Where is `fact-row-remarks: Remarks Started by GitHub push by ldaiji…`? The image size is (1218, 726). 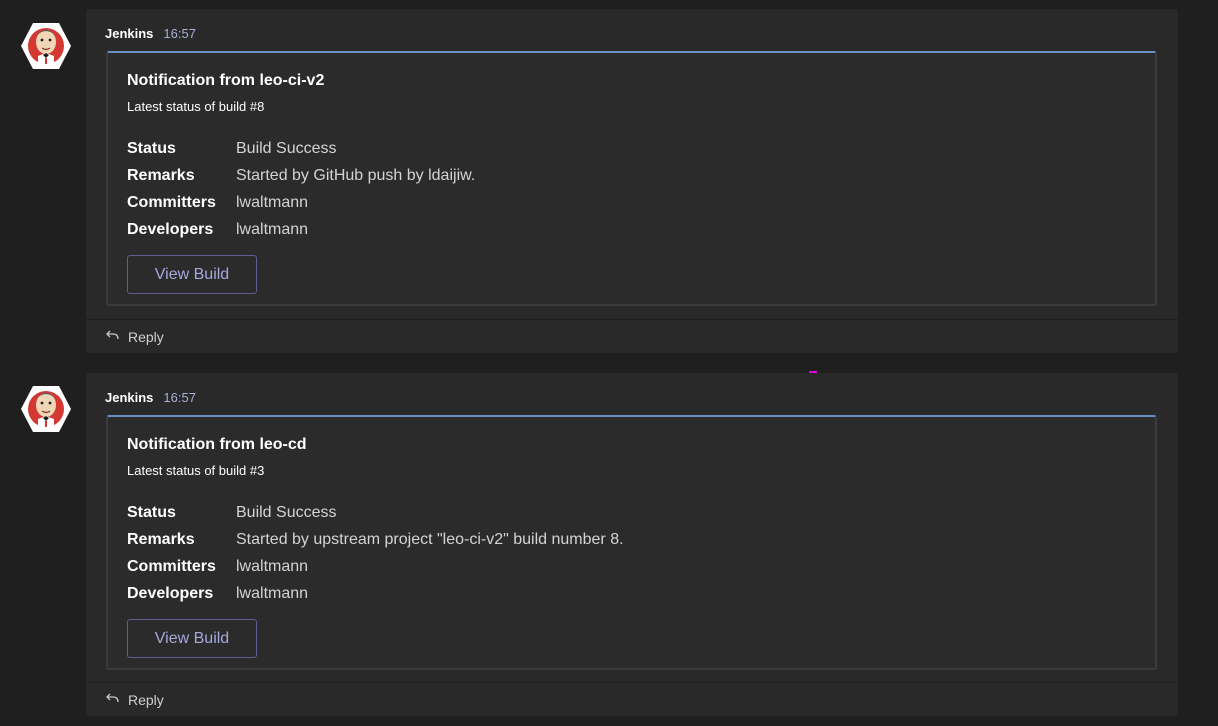
fact-row-remarks: Remarks Started by GitHub push by ldaiji… is located at coordinates (301, 175).